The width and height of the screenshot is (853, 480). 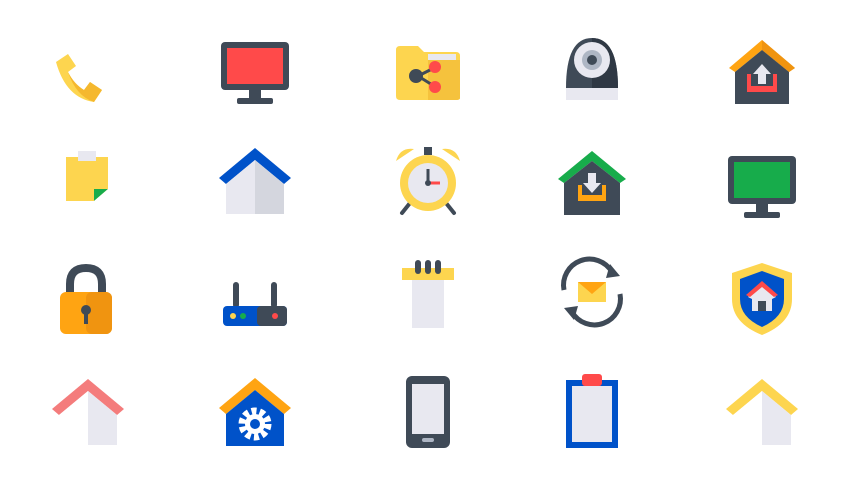 What do you see at coordinates (592, 292) in the screenshot?
I see `mail-sync-icon` at bounding box center [592, 292].